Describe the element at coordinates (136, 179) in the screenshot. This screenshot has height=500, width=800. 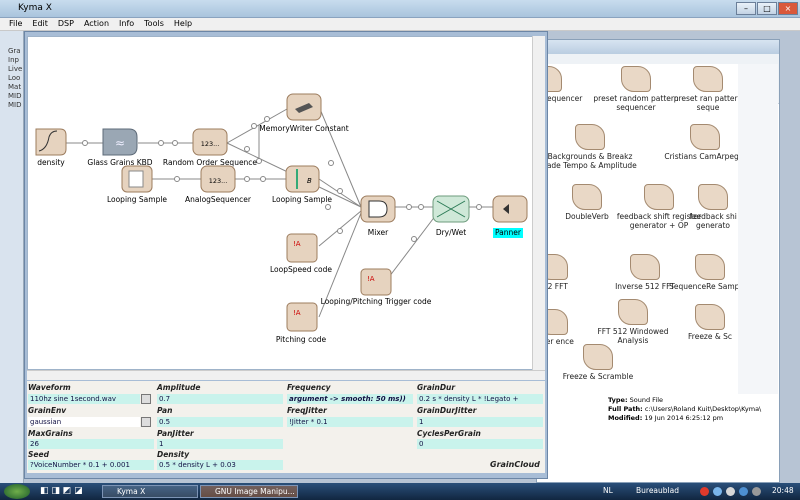
I see `sample-file-icon` at that location.